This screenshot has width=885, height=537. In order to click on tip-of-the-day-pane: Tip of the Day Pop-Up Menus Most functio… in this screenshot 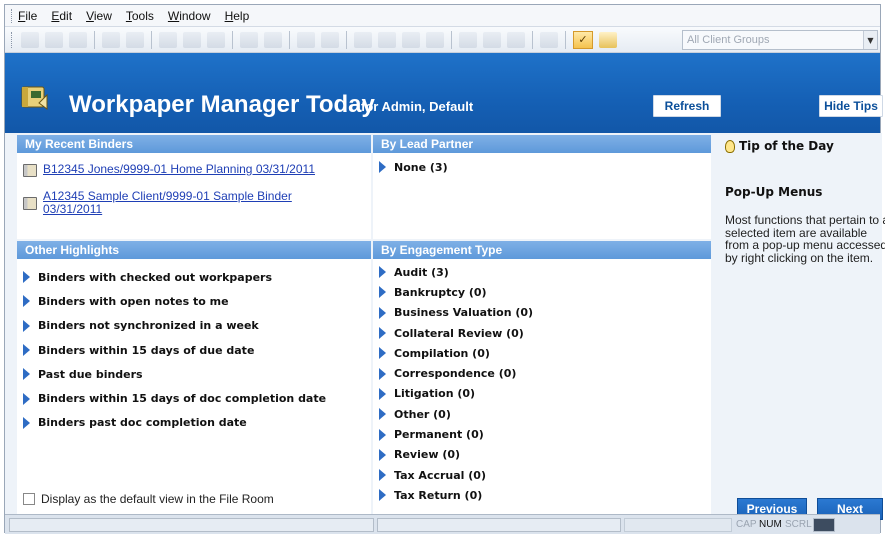, I will do `click(803, 326)`.